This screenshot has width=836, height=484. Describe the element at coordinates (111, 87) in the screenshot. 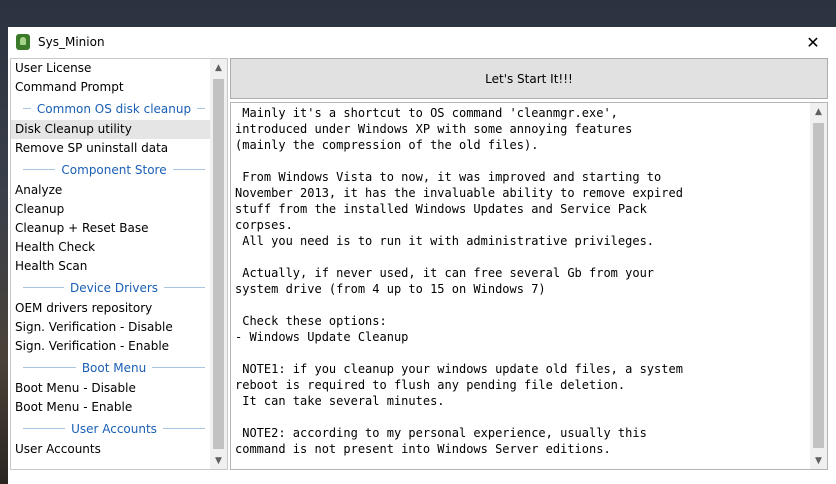

I see `command-list-item: Command Prompt` at that location.